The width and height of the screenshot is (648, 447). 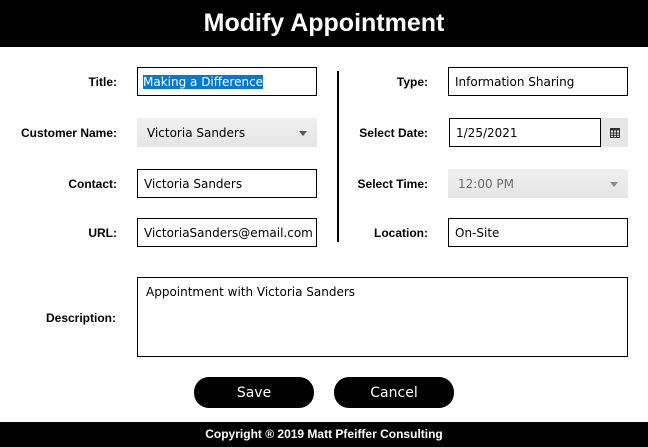 I want to click on type-label: Type:, so click(x=412, y=82).